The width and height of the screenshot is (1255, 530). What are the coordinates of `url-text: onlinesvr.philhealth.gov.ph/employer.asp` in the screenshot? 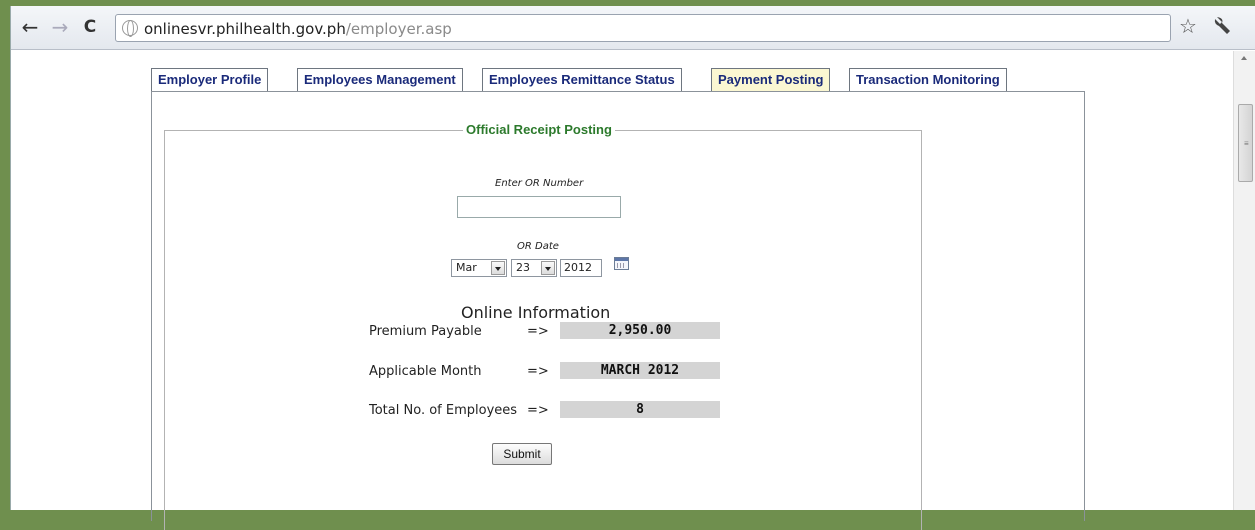 It's located at (298, 29).